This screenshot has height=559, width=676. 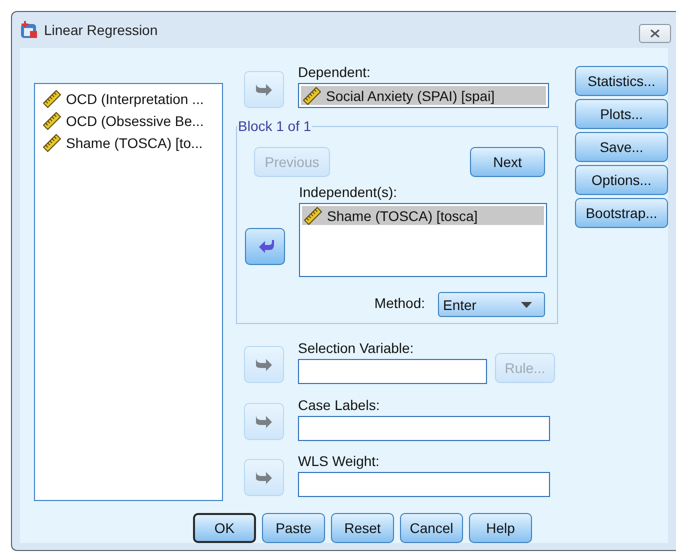 What do you see at coordinates (424, 428) in the screenshot?
I see `case-labels-field` at bounding box center [424, 428].